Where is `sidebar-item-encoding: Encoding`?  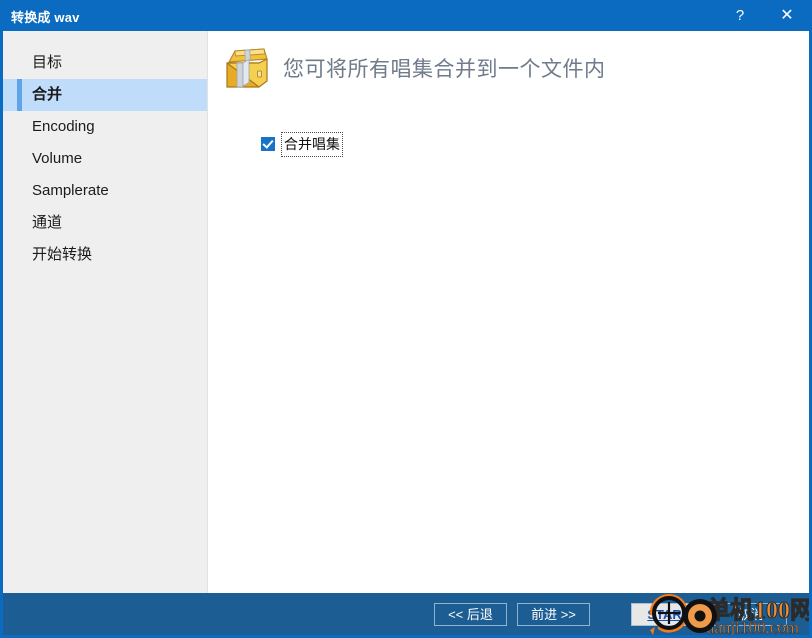
sidebar-item-encoding: Encoding is located at coordinates (105, 127).